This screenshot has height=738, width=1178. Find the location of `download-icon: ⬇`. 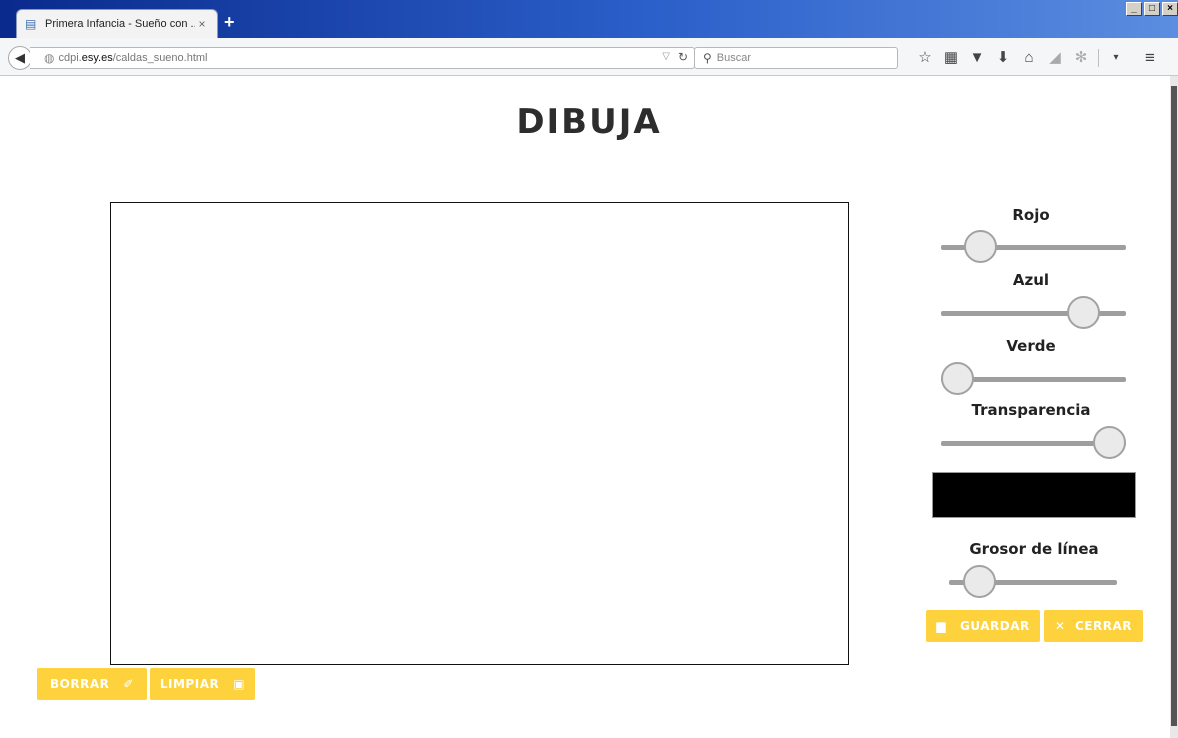

download-icon: ⬇ is located at coordinates (1003, 58).